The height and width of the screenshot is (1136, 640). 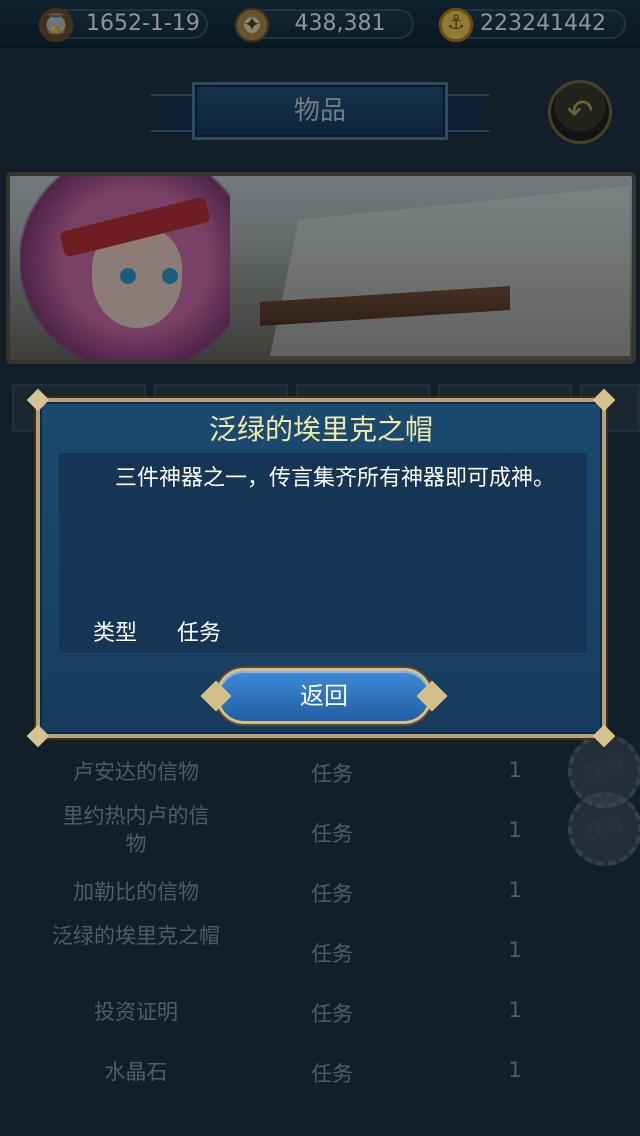 I want to click on item-name: 水晶石, so click(x=136, y=1072).